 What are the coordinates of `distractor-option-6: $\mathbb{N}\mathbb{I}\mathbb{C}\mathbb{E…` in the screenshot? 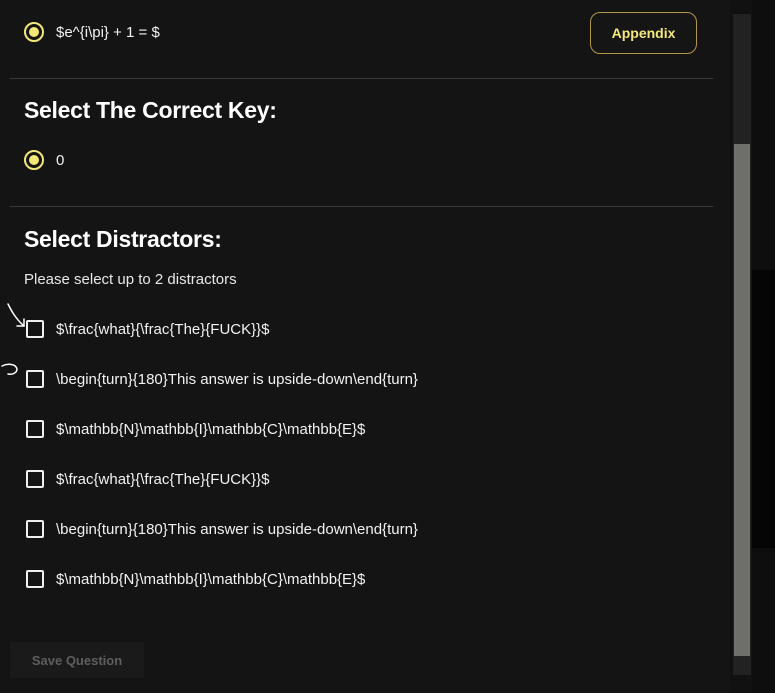 It's located at (195, 579).